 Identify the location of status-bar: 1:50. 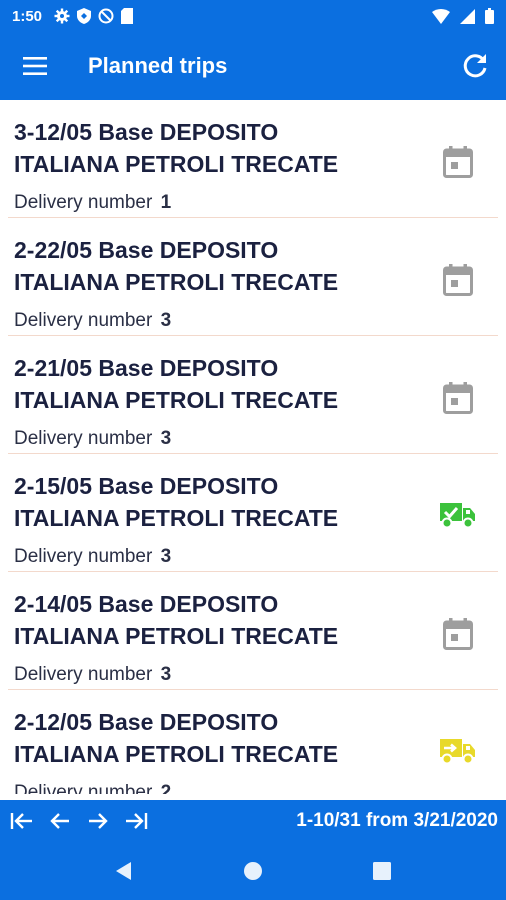
(253, 16).